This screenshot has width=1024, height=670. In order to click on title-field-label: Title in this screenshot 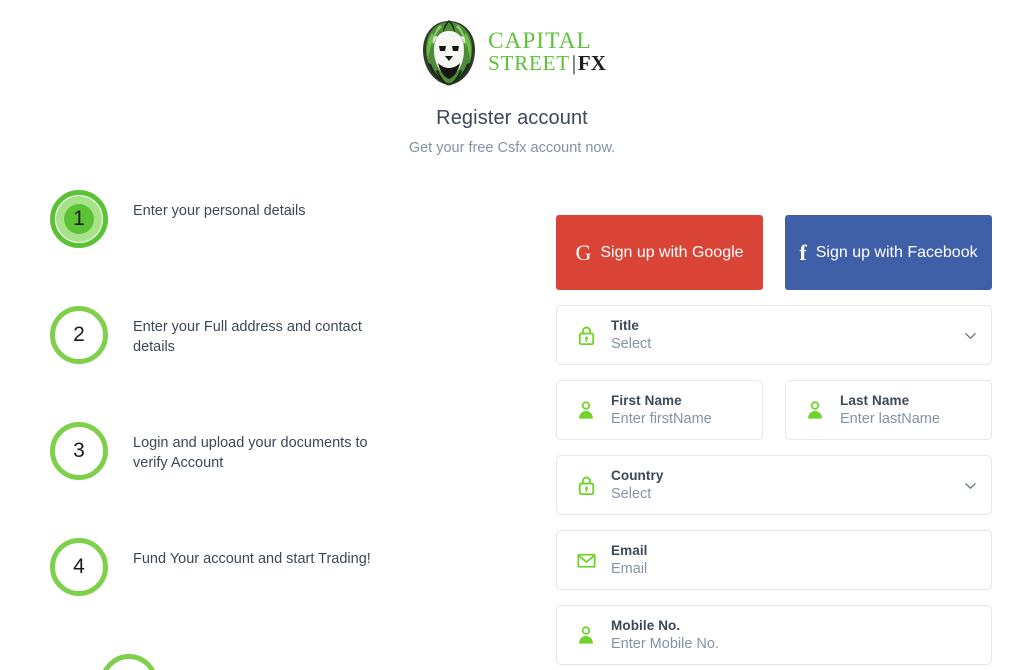, I will do `click(625, 325)`.